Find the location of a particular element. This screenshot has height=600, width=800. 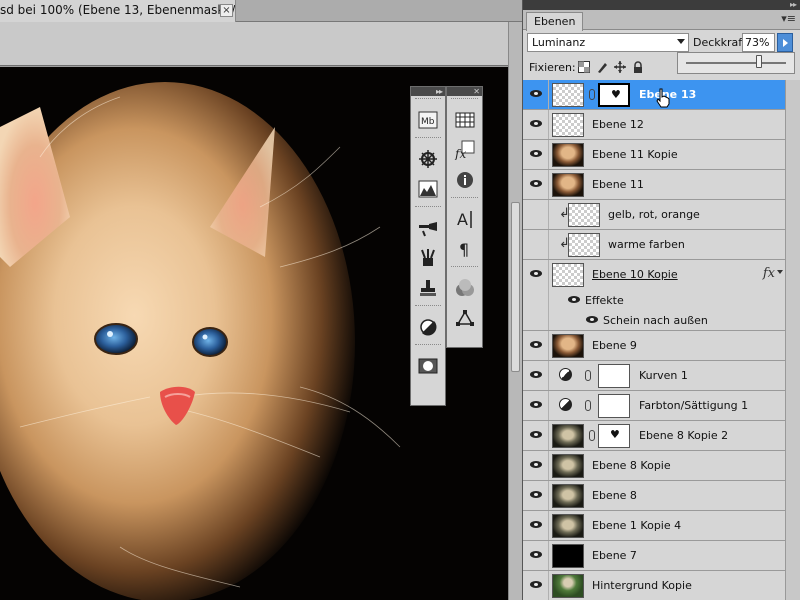

layer-row-gelb-rot-orange: ↲ gelb, rot, orange is located at coordinates (654, 215).